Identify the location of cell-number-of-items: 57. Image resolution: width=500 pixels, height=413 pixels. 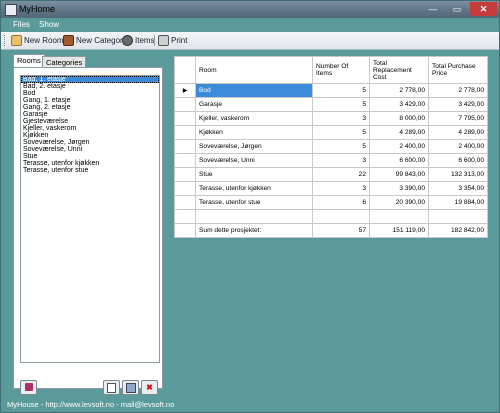
(341, 230).